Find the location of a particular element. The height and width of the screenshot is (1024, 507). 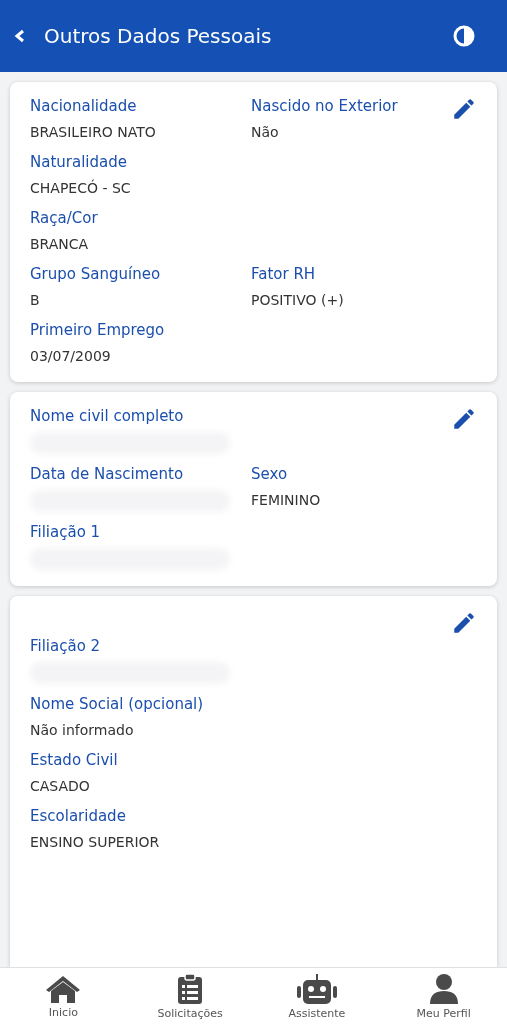

field-label: Nacionalidade is located at coordinates (84, 106).